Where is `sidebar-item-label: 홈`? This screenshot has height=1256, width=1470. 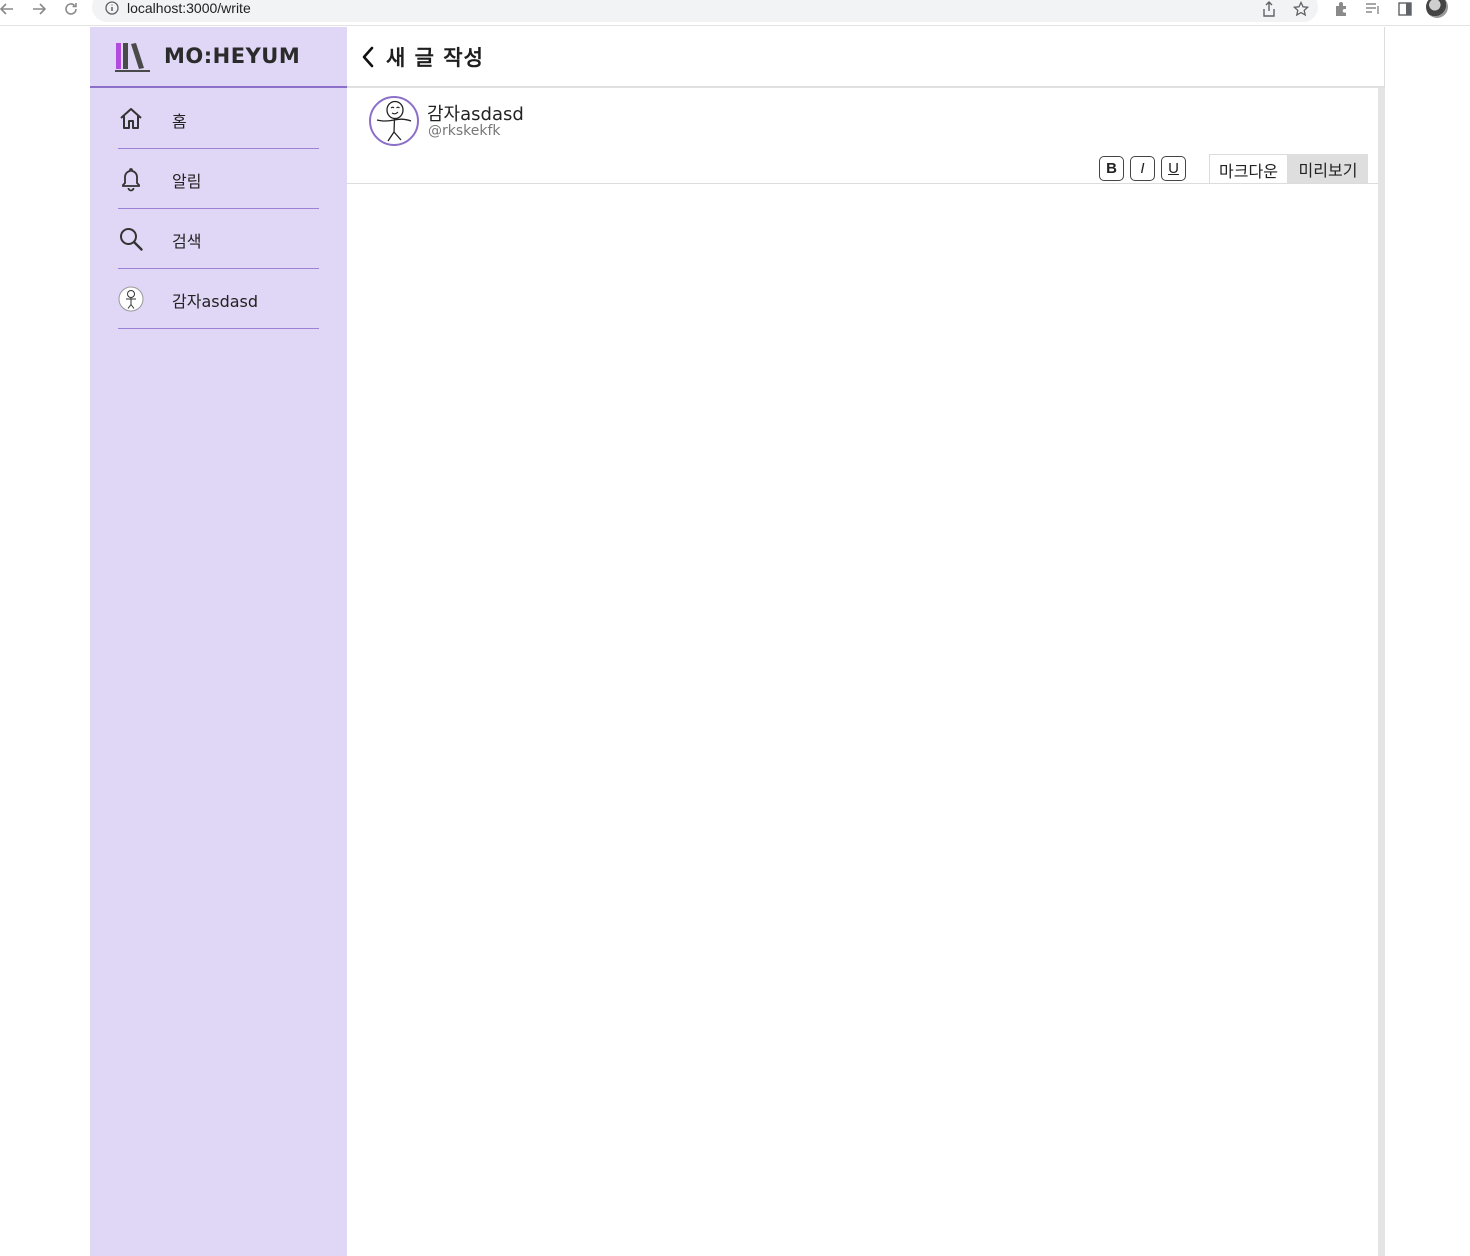 sidebar-item-label: 홈 is located at coordinates (179, 121).